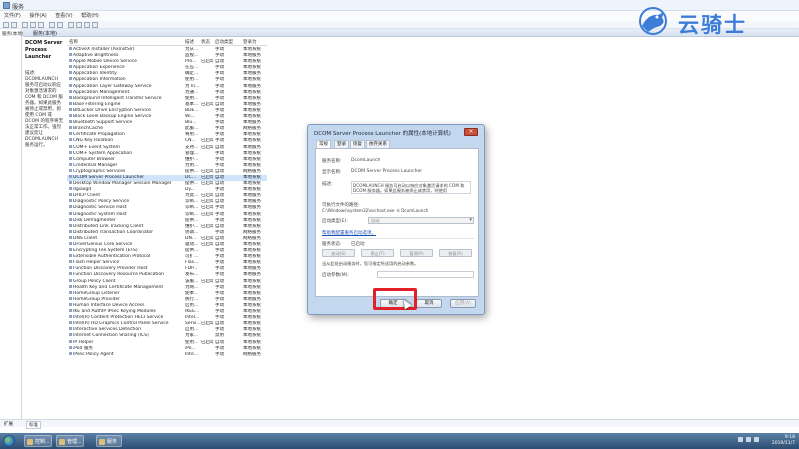 This screenshot has width=799, height=449. Describe the element at coordinates (6, 25) in the screenshot. I see `back-icon` at that location.